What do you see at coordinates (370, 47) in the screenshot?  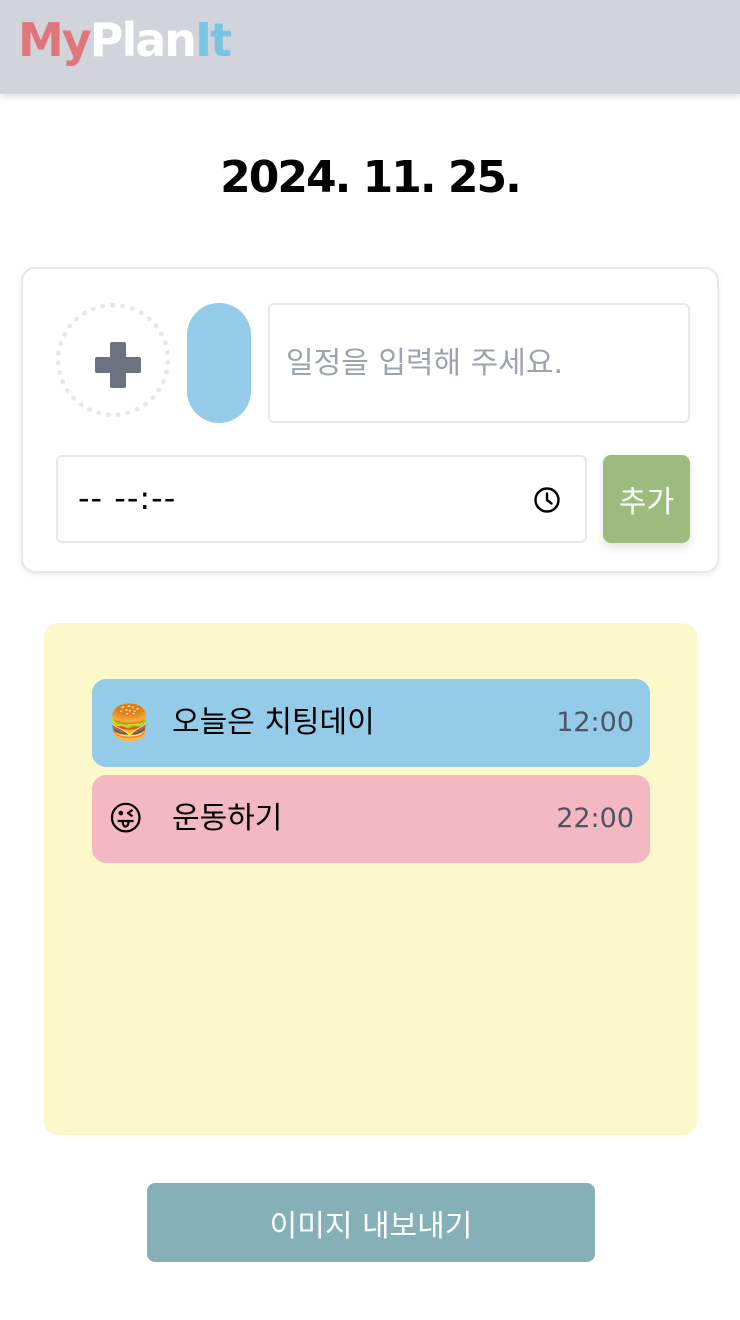 I see `app-header: MyPlanIt` at bounding box center [370, 47].